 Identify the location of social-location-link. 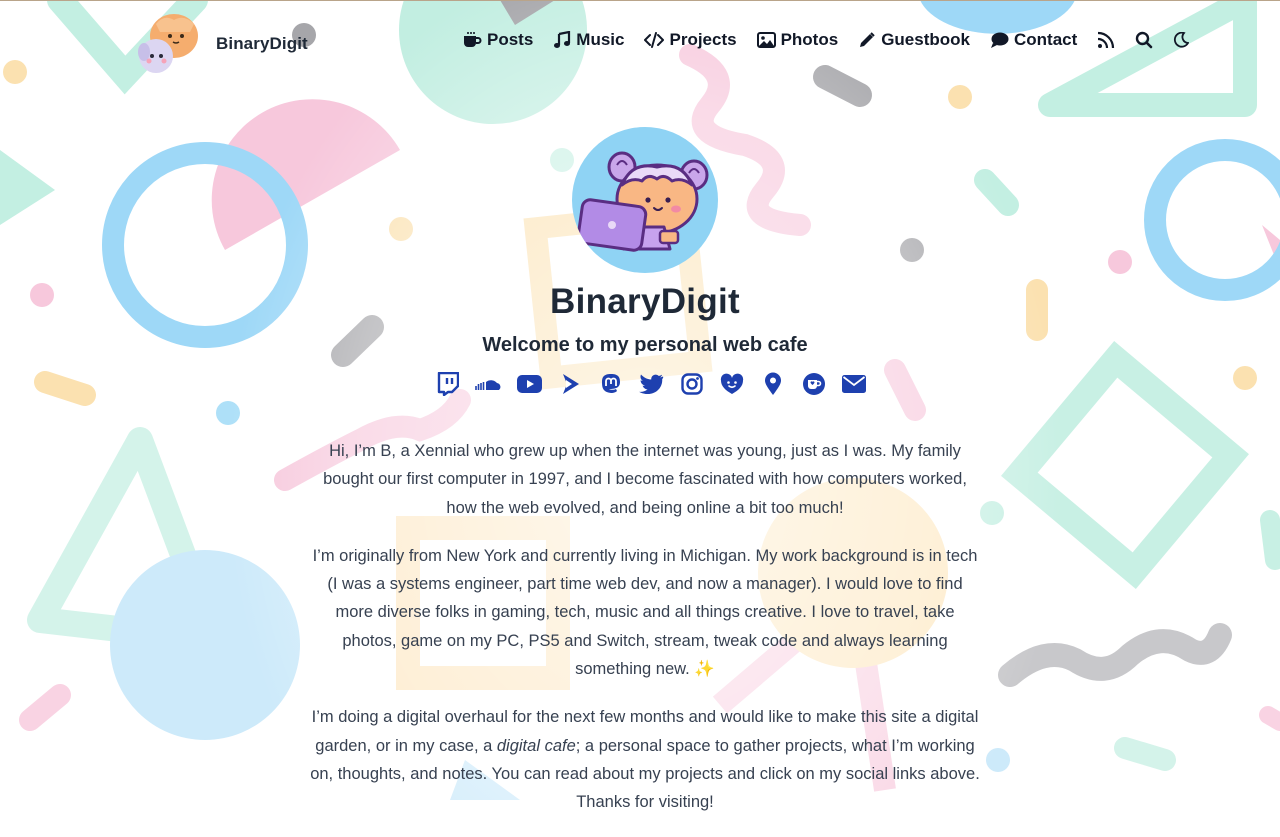
(773, 384).